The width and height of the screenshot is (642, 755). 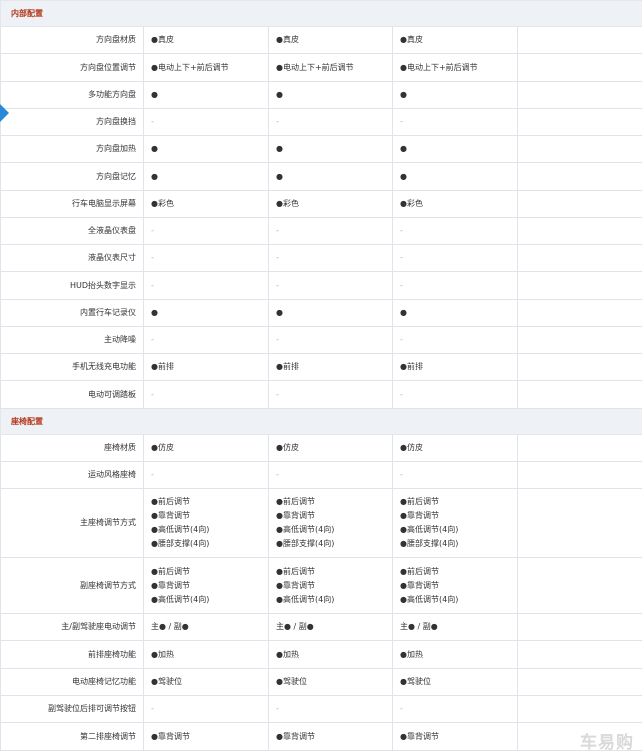 I want to click on value-cell: ●电动上下+前后调节, so click(x=206, y=67).